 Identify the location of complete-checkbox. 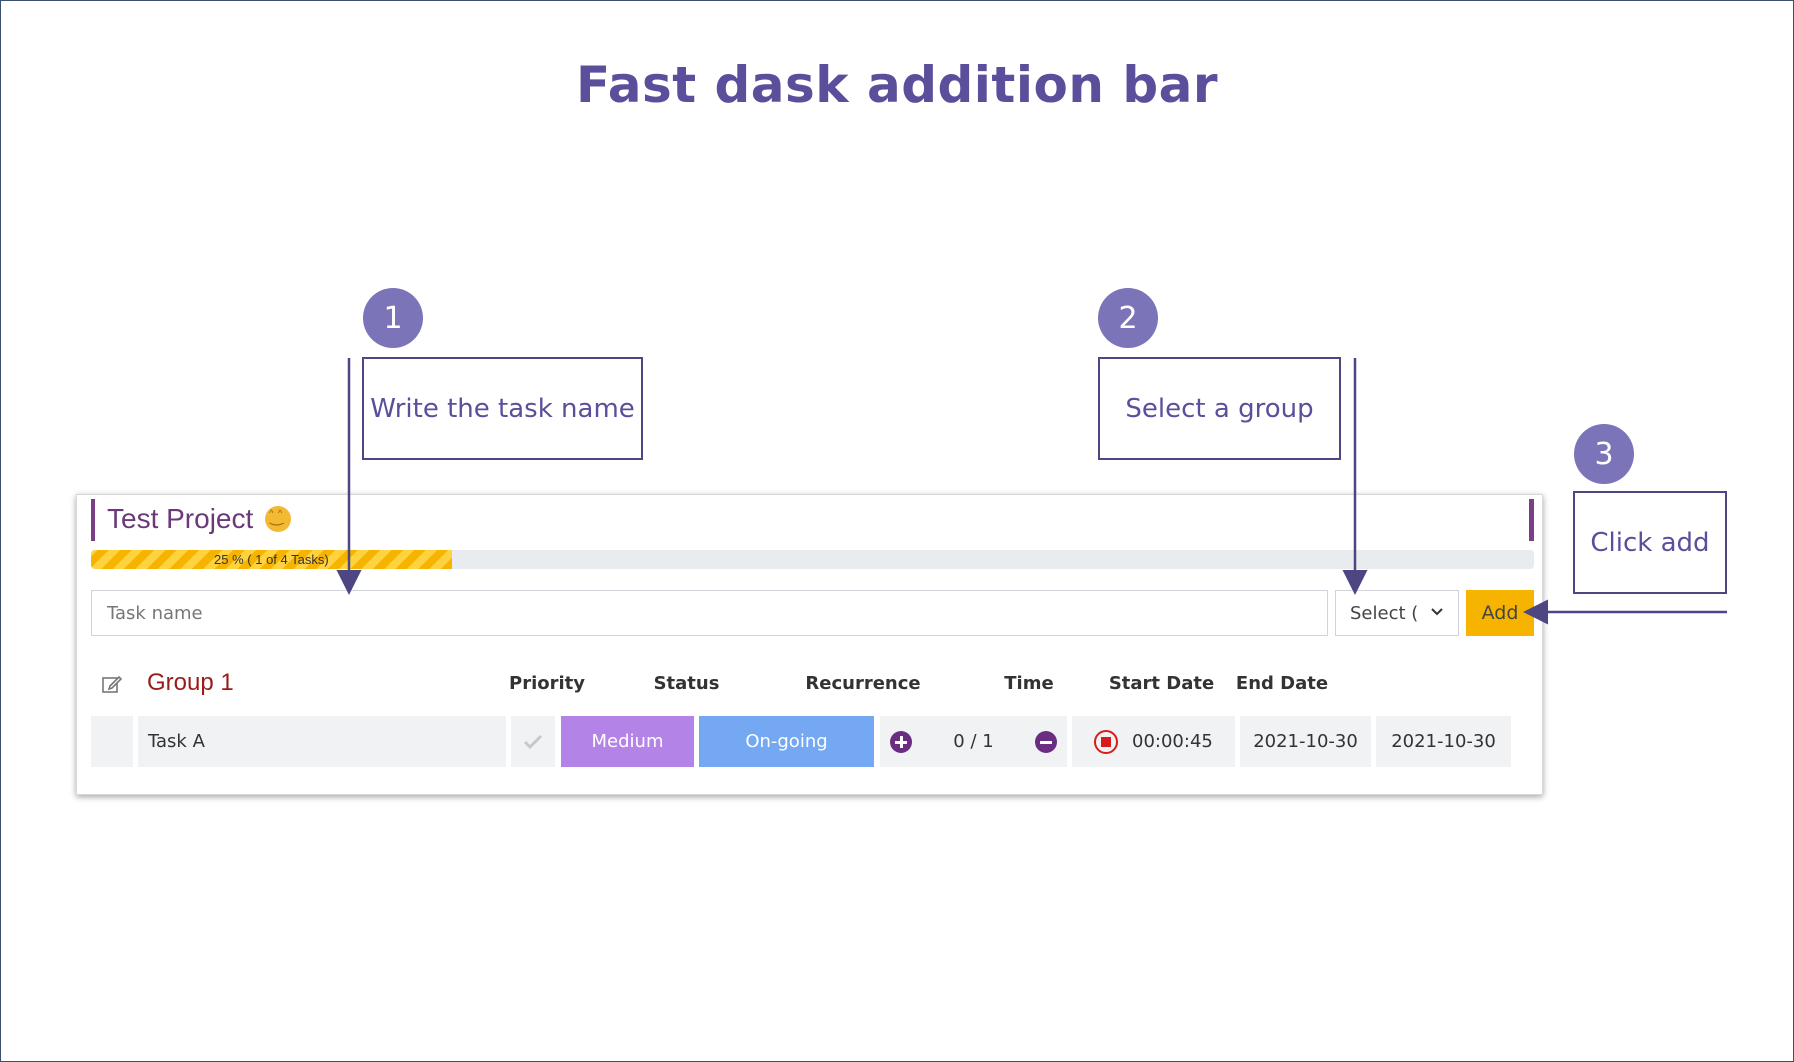
(533, 741).